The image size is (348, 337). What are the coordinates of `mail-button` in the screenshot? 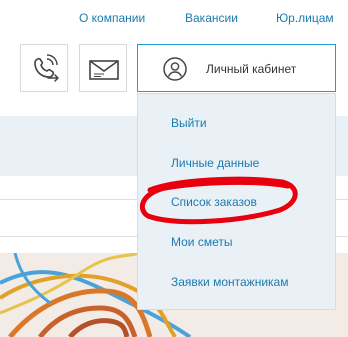 It's located at (103, 68).